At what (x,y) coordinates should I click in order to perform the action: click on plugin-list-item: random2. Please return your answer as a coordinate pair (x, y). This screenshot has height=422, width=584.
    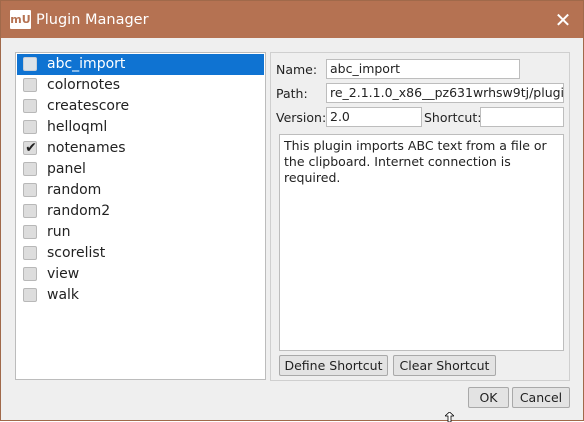
    Looking at the image, I should click on (140, 211).